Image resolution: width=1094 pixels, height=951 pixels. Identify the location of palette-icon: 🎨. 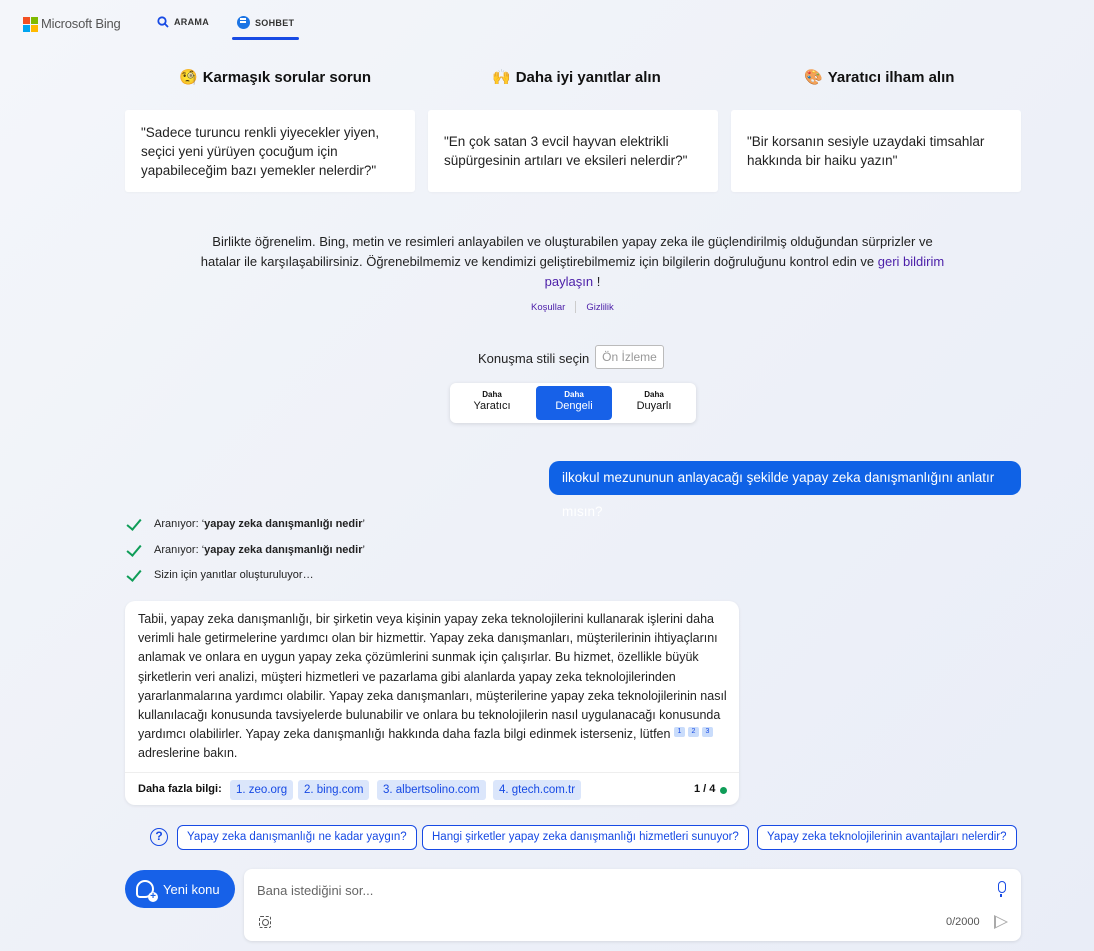
(813, 77).